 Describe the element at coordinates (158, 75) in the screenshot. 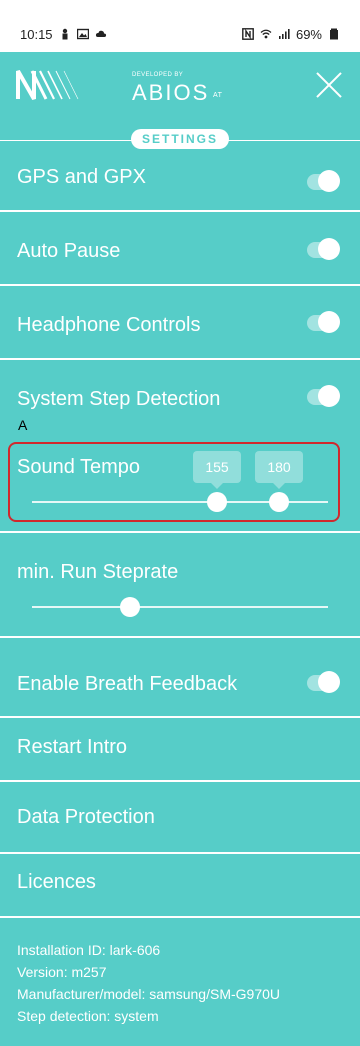

I see `developed-by-label: DEVELOPED BY` at that location.